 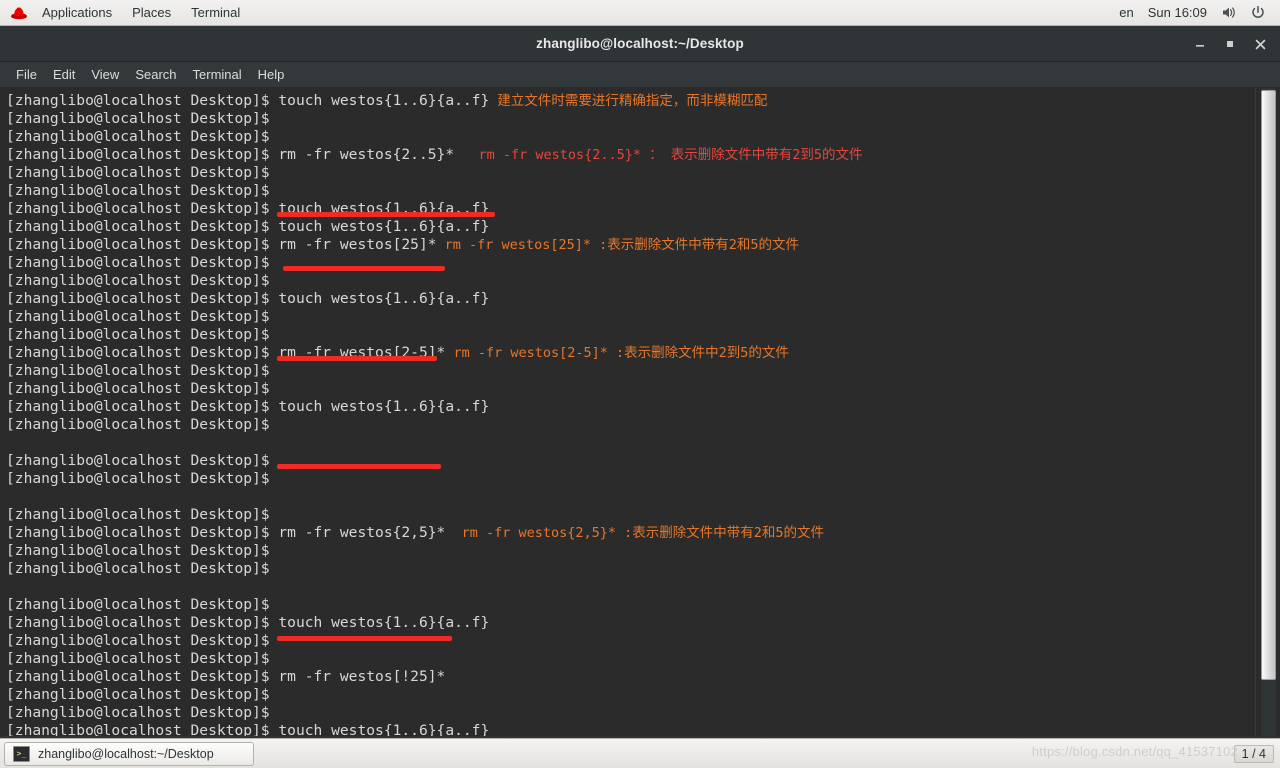 What do you see at coordinates (126, 753) in the screenshot?
I see `taskbar-window-label: zhanglibo@localhost:~/Desktop` at bounding box center [126, 753].